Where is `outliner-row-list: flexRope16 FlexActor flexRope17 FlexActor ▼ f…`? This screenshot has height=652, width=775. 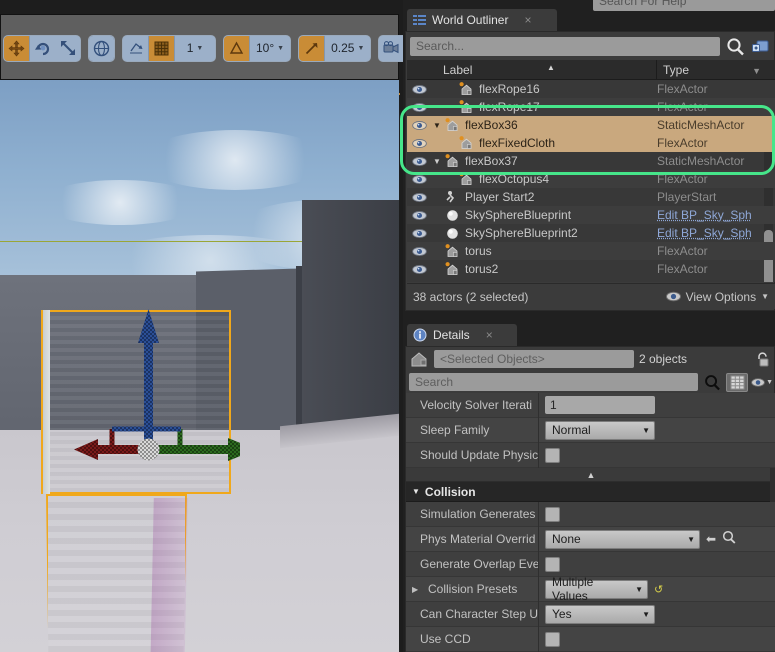
outliner-row-list: flexRope16 FlexActor flexRope17 FlexActor ▼ f… is located at coordinates (591, 181).